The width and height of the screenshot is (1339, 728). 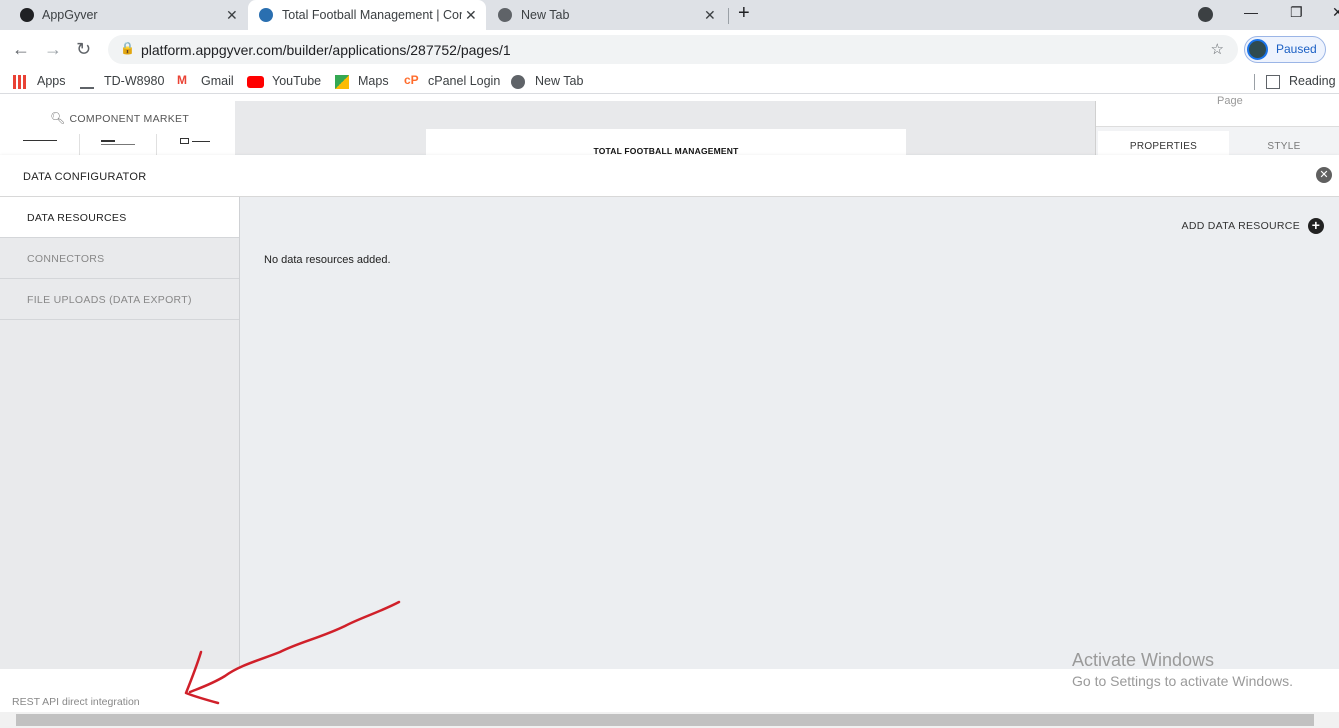 I want to click on sidebar-item-data-resources: DATA RESOURCES, so click(x=119, y=217).